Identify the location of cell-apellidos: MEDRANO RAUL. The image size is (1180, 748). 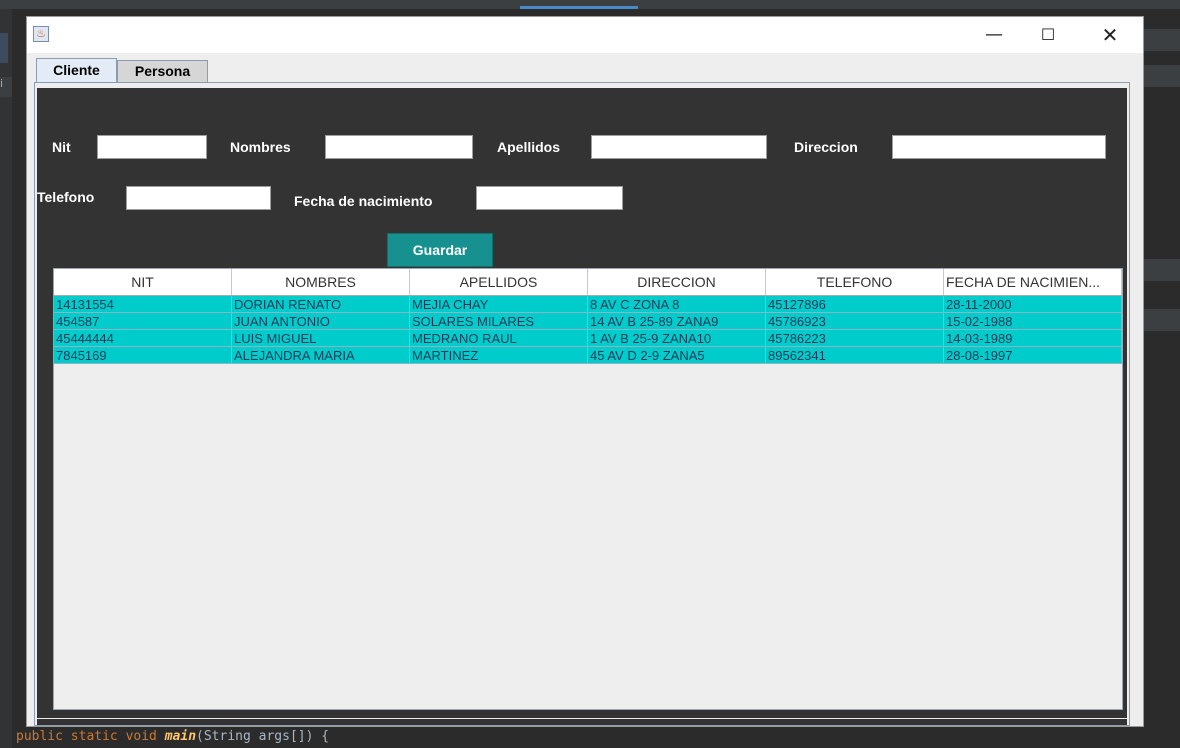
(499, 338).